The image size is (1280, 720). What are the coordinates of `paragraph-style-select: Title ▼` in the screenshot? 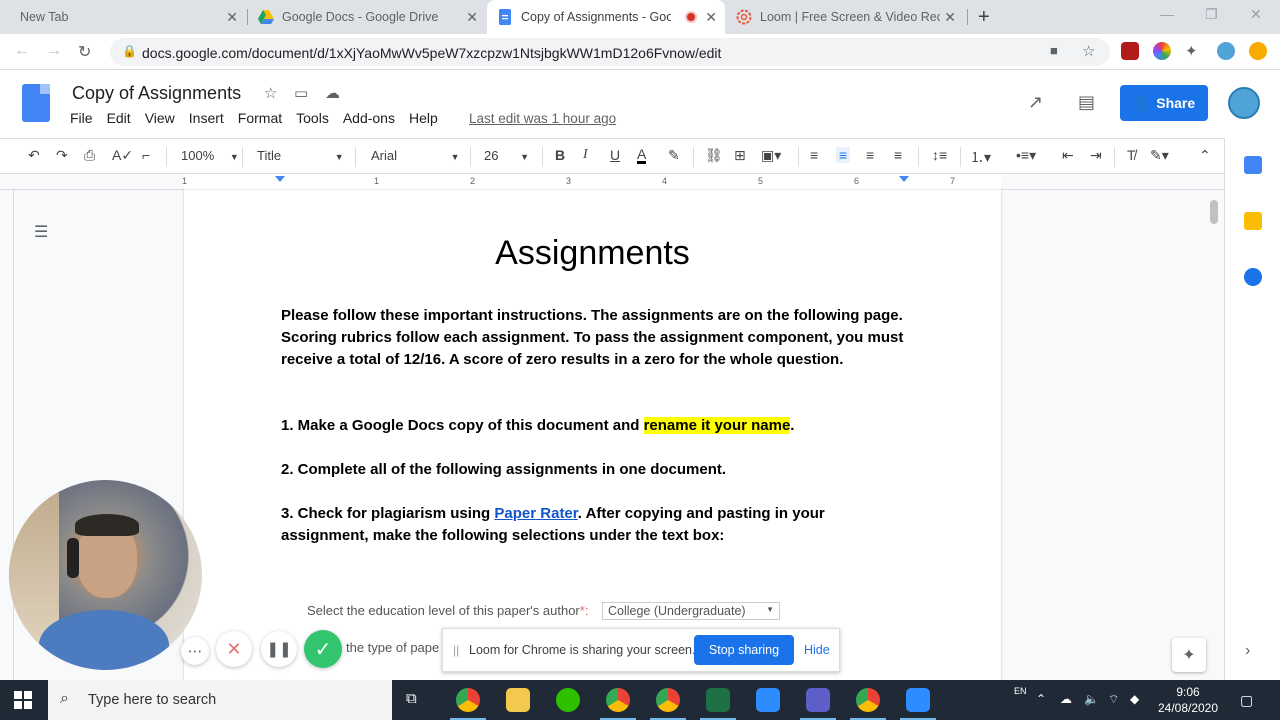 It's located at (300, 155).